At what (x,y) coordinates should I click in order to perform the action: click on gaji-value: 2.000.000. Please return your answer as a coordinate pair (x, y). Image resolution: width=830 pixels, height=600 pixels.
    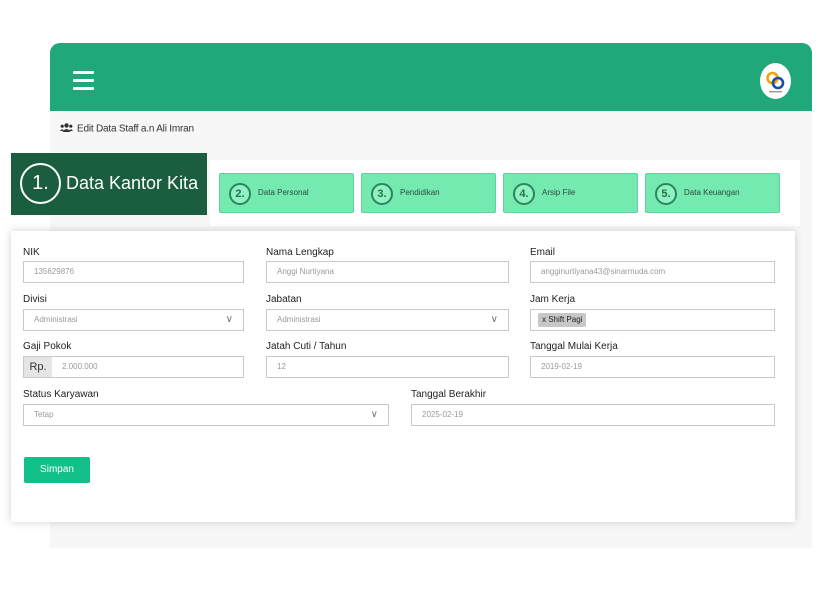
    Looking at the image, I should click on (80, 366).